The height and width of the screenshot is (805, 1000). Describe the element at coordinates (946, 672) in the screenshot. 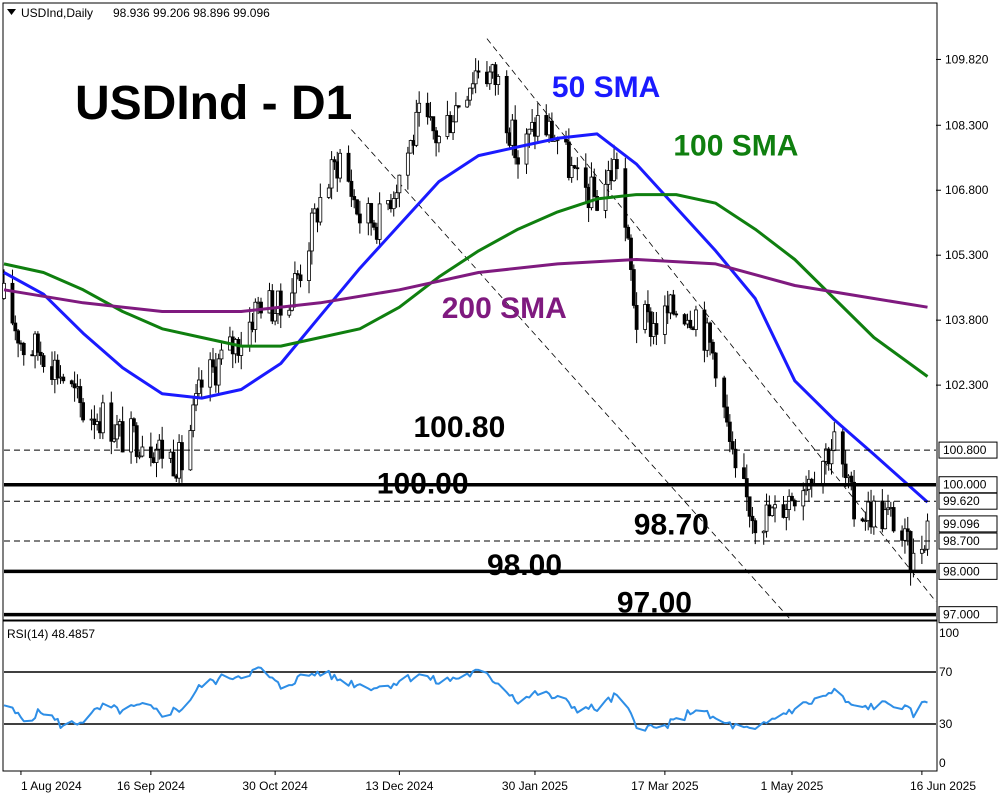

I see `rsi-tick-label: 70` at that location.